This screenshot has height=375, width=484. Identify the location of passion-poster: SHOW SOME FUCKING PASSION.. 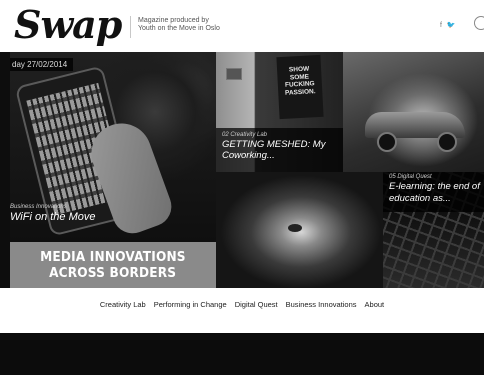
(300, 87).